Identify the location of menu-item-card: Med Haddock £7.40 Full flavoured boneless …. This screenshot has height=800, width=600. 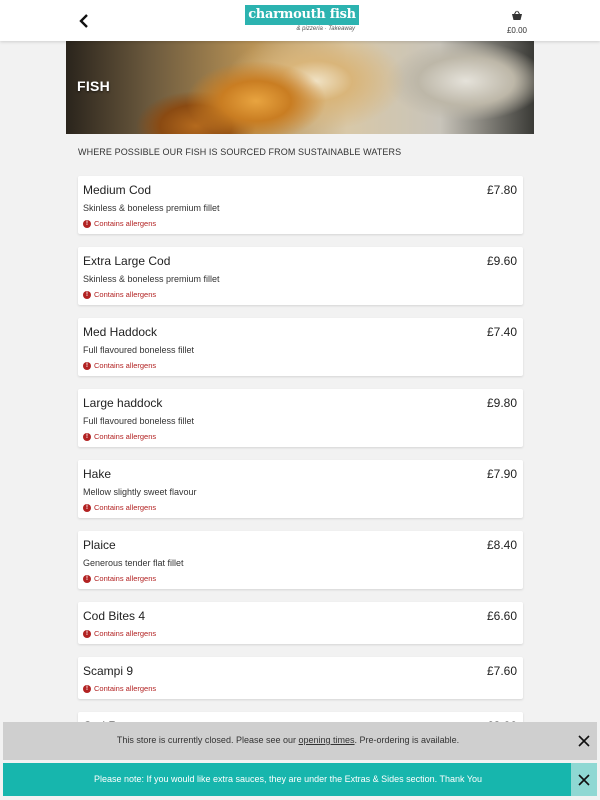
(300, 347).